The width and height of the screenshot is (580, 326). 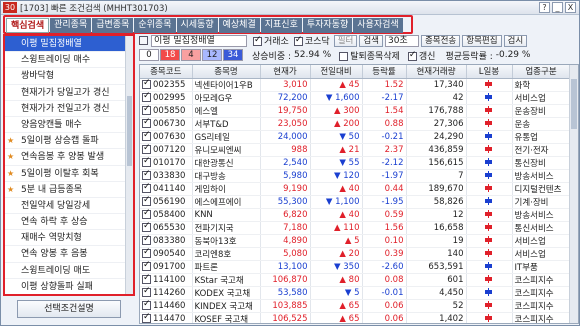 What do you see at coordinates (166, 254) in the screenshot?
I see `code-cell: 090540` at bounding box center [166, 254].